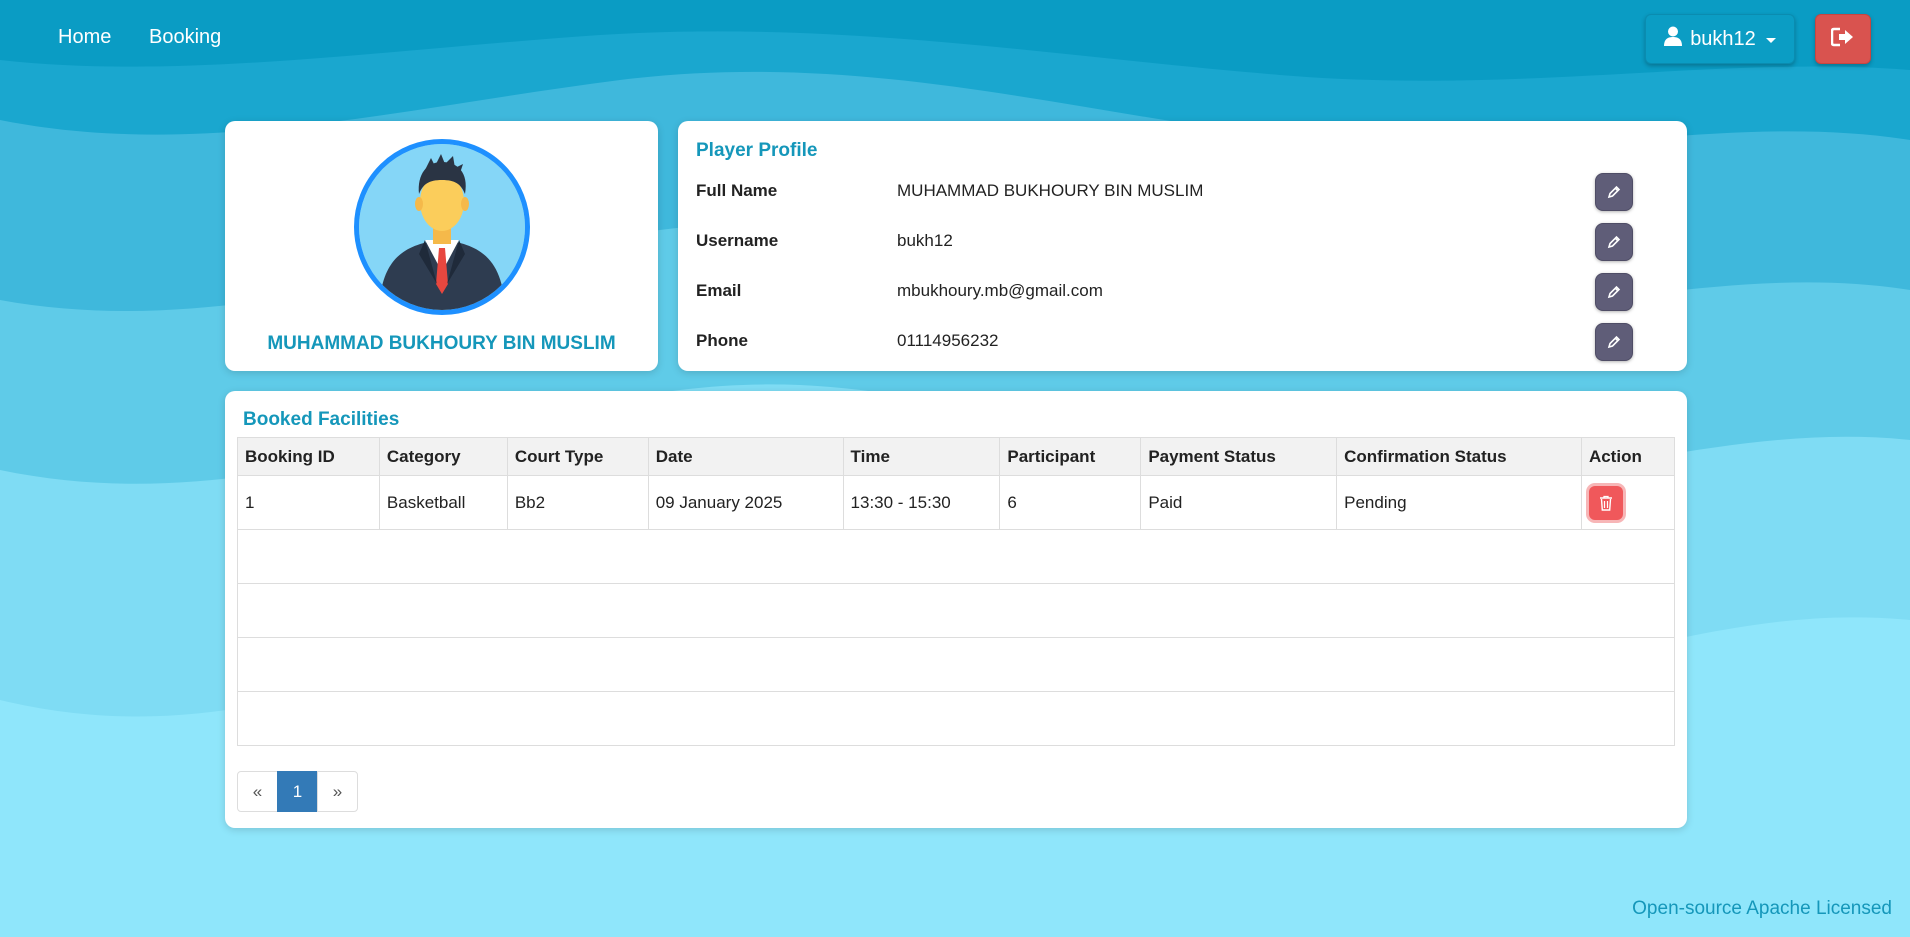 The height and width of the screenshot is (937, 1910). I want to click on player-profile-title: Player Profile, so click(757, 150).